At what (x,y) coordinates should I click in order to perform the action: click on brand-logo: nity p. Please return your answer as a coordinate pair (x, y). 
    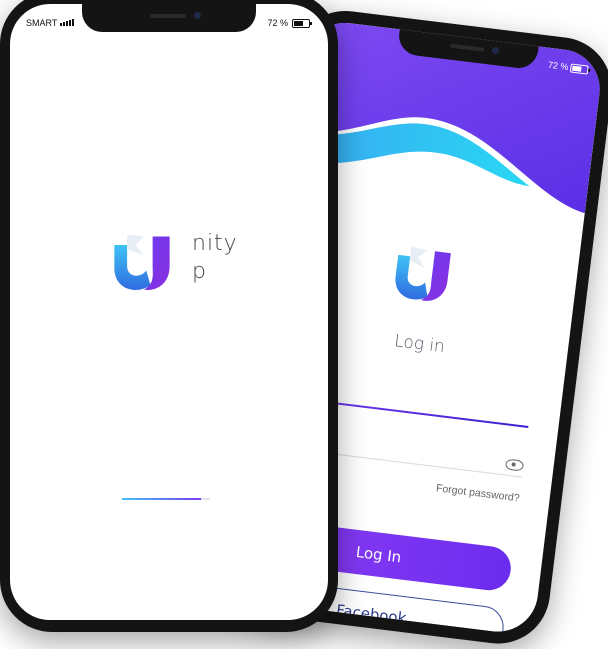
    Looking at the image, I should click on (172, 264).